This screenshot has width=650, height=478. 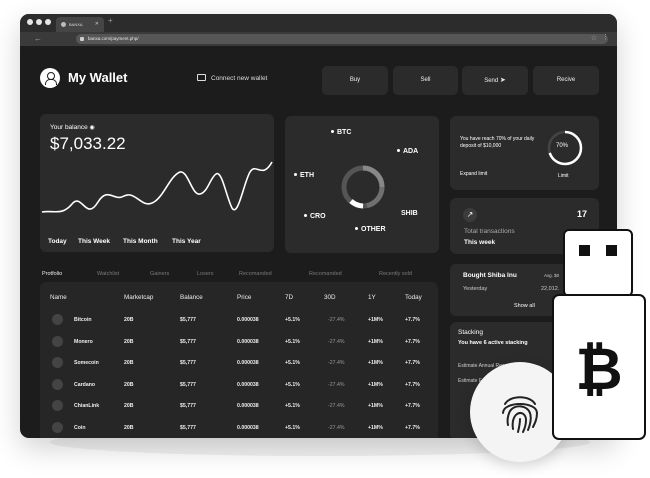 I want to click on donut-label-ada: ADA, so click(x=407, y=151).